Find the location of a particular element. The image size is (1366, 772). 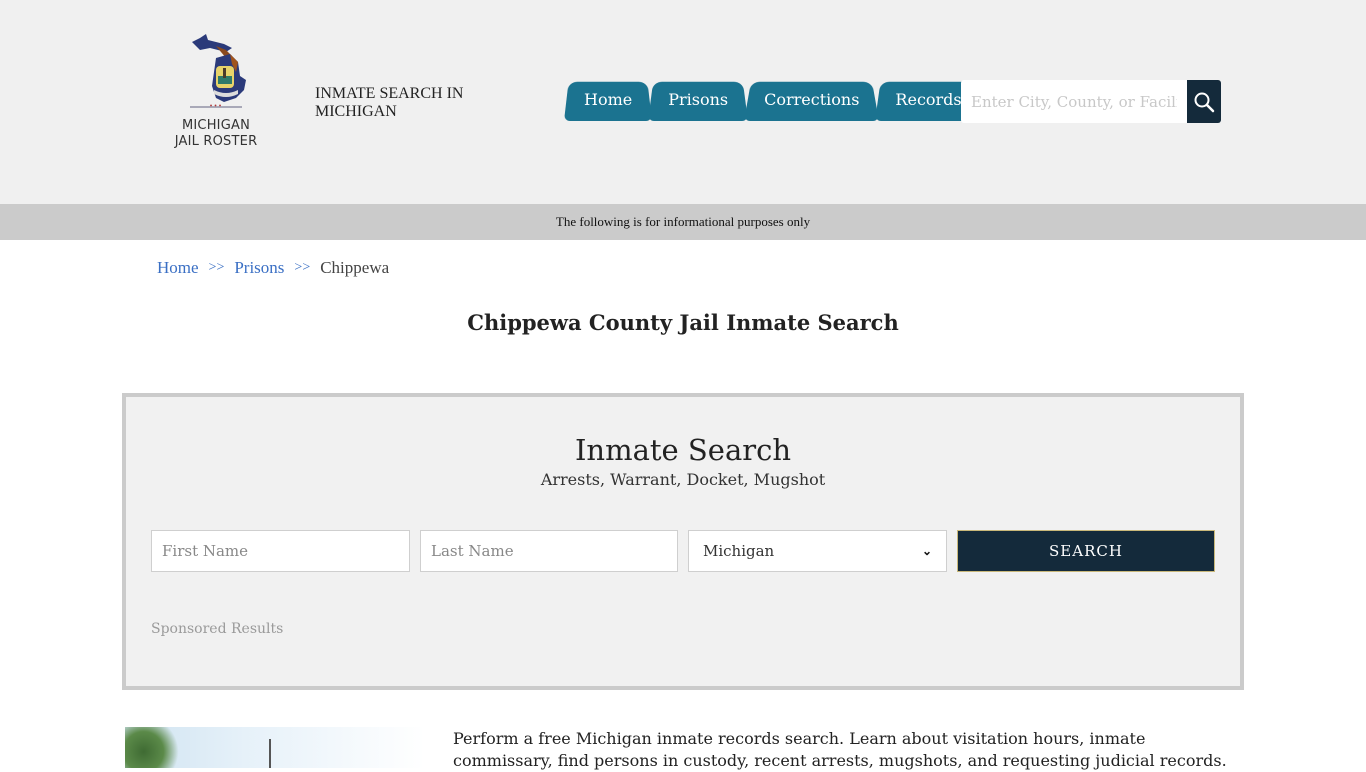

first-name-input is located at coordinates (280, 551).